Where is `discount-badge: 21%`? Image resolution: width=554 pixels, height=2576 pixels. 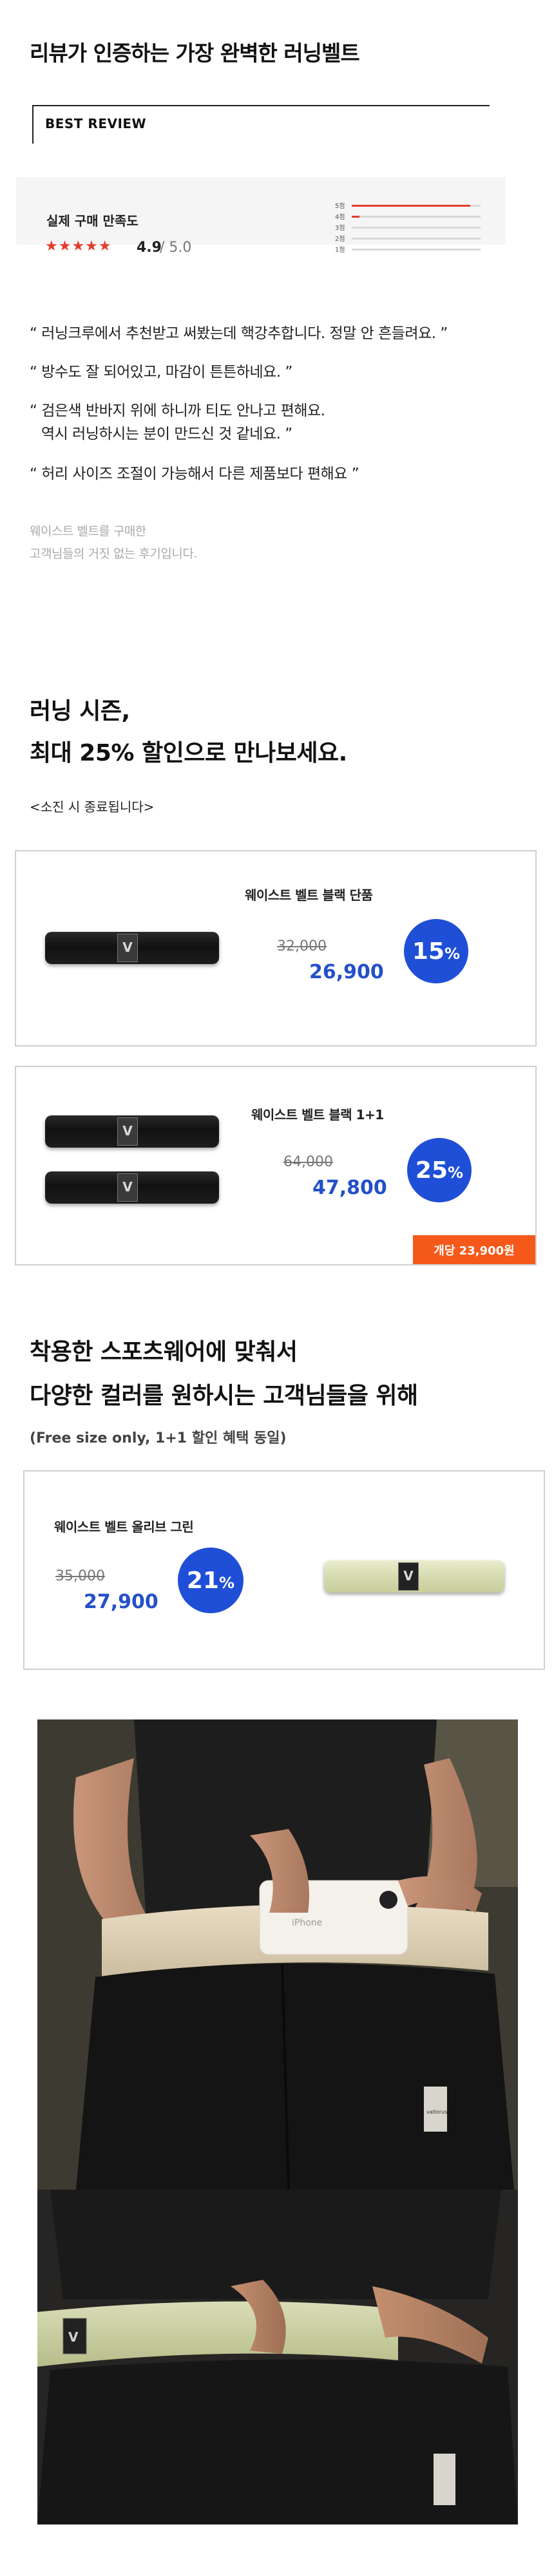
discount-badge: 21% is located at coordinates (211, 1580).